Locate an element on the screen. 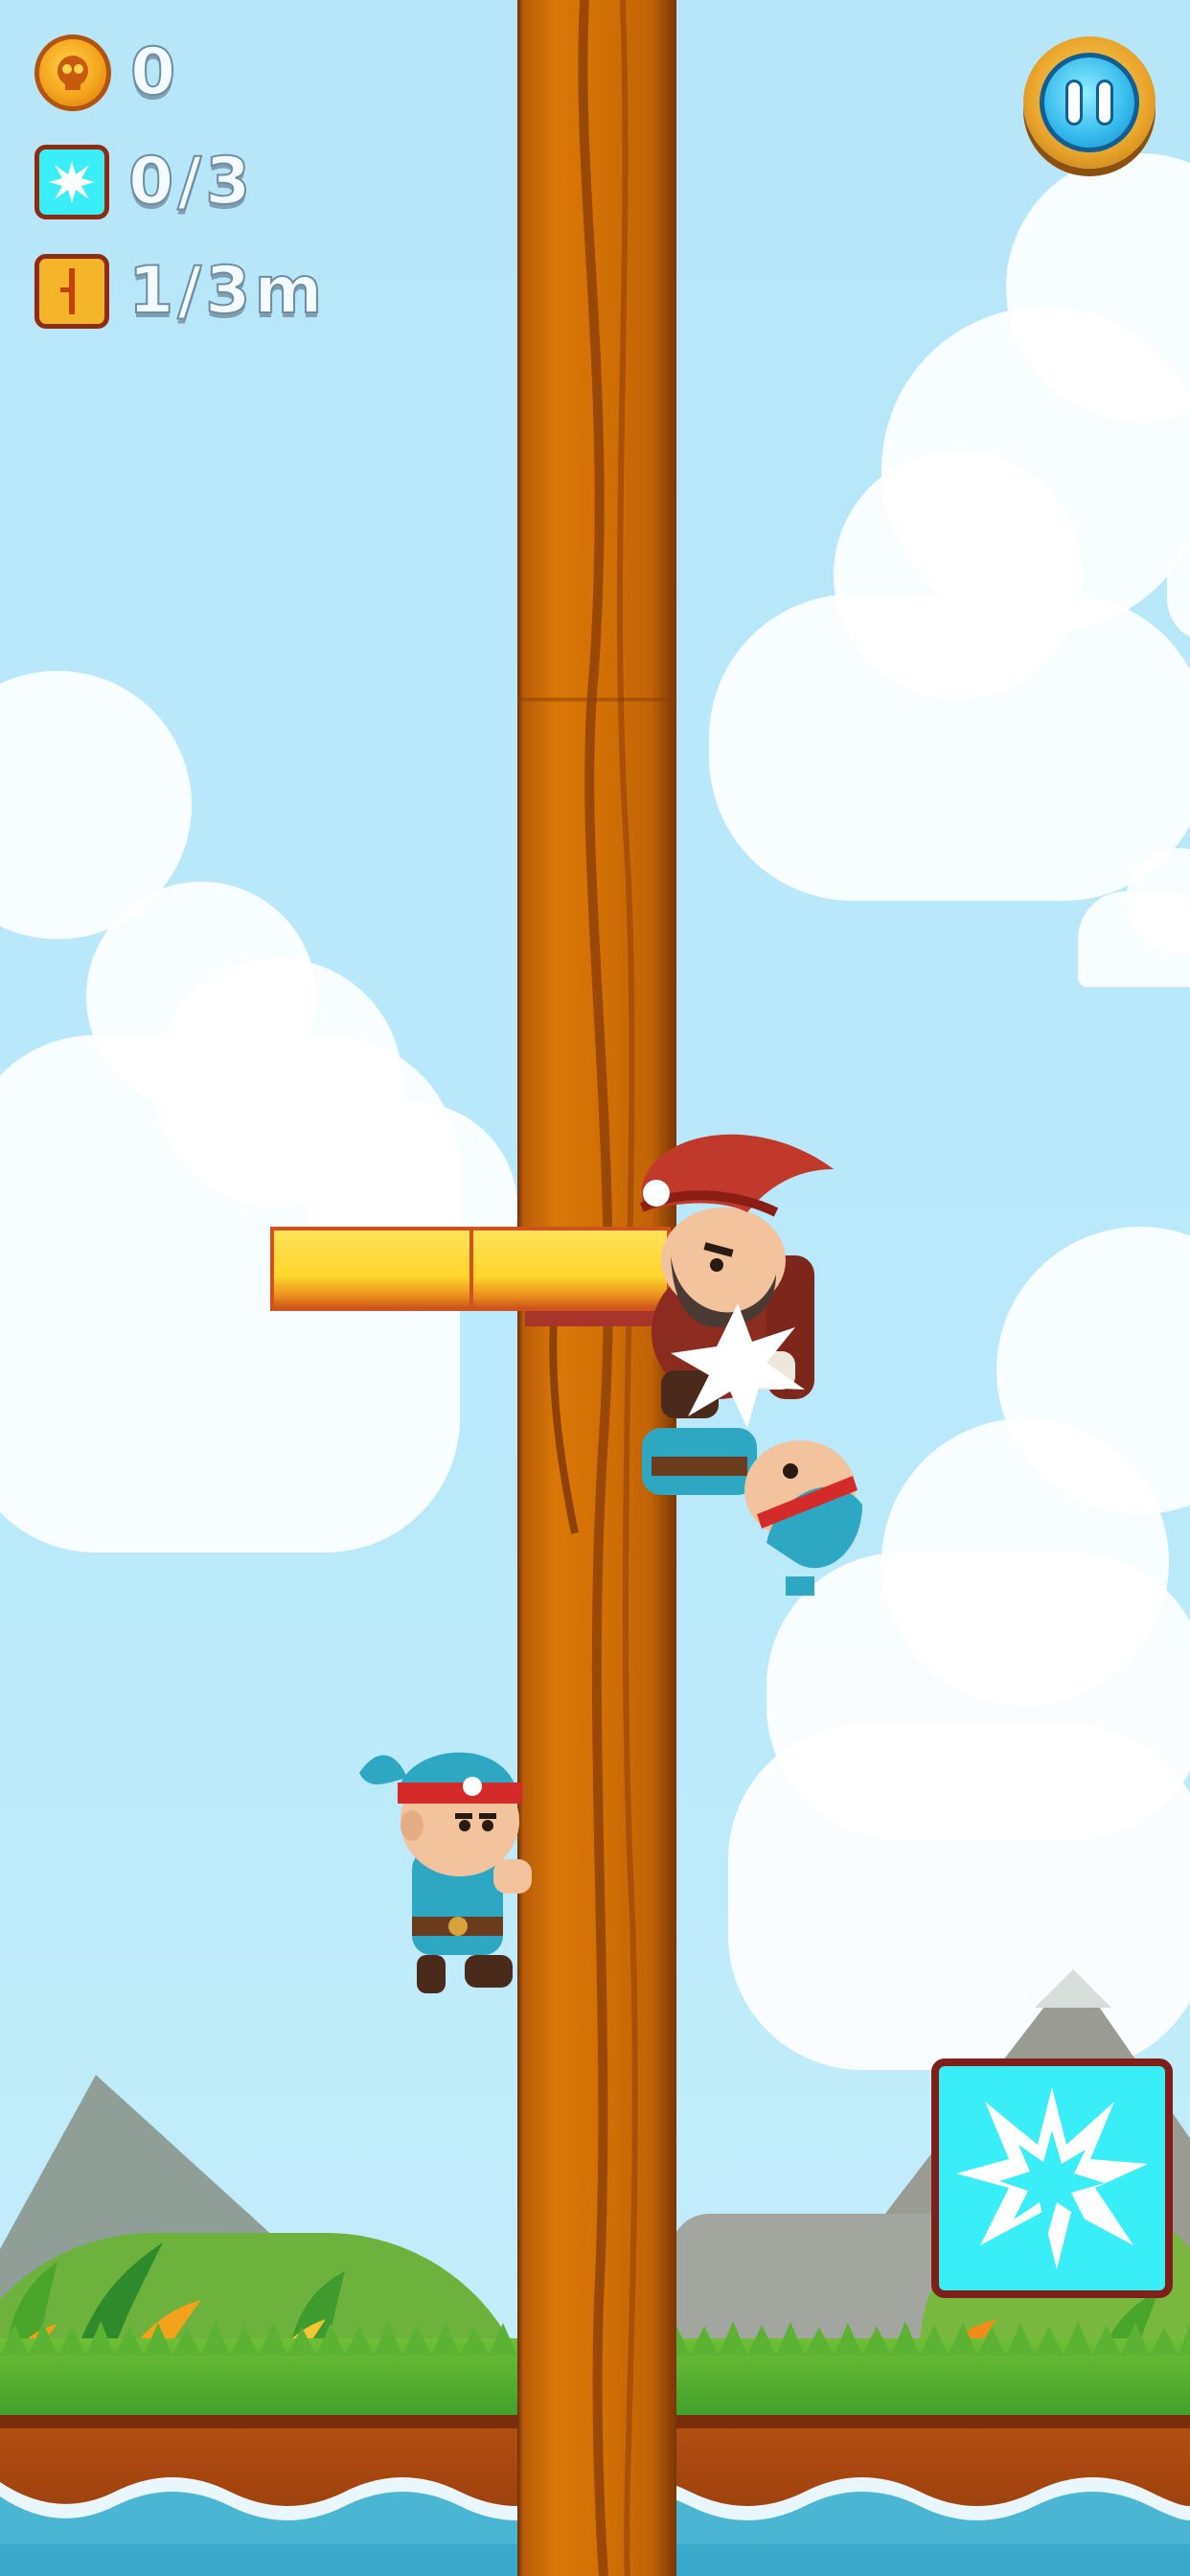 The height and width of the screenshot is (2576, 1190). height-marker-icon is located at coordinates (72, 291).